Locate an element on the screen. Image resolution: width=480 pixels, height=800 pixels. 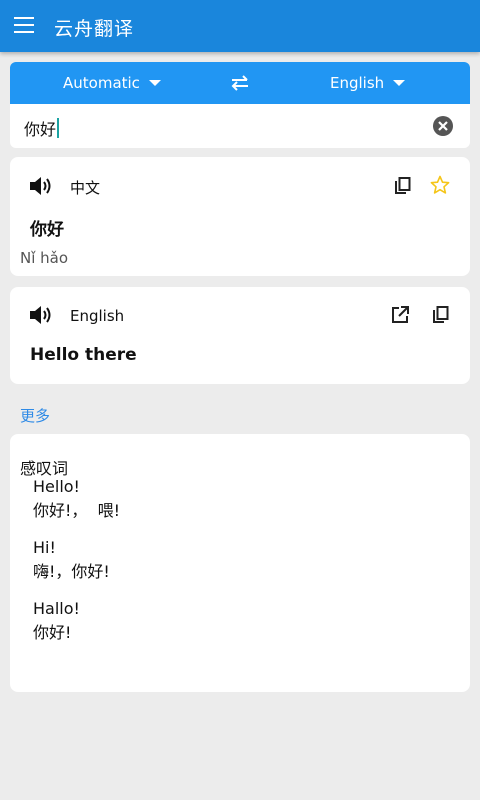
target-language-name: English is located at coordinates (97, 316).